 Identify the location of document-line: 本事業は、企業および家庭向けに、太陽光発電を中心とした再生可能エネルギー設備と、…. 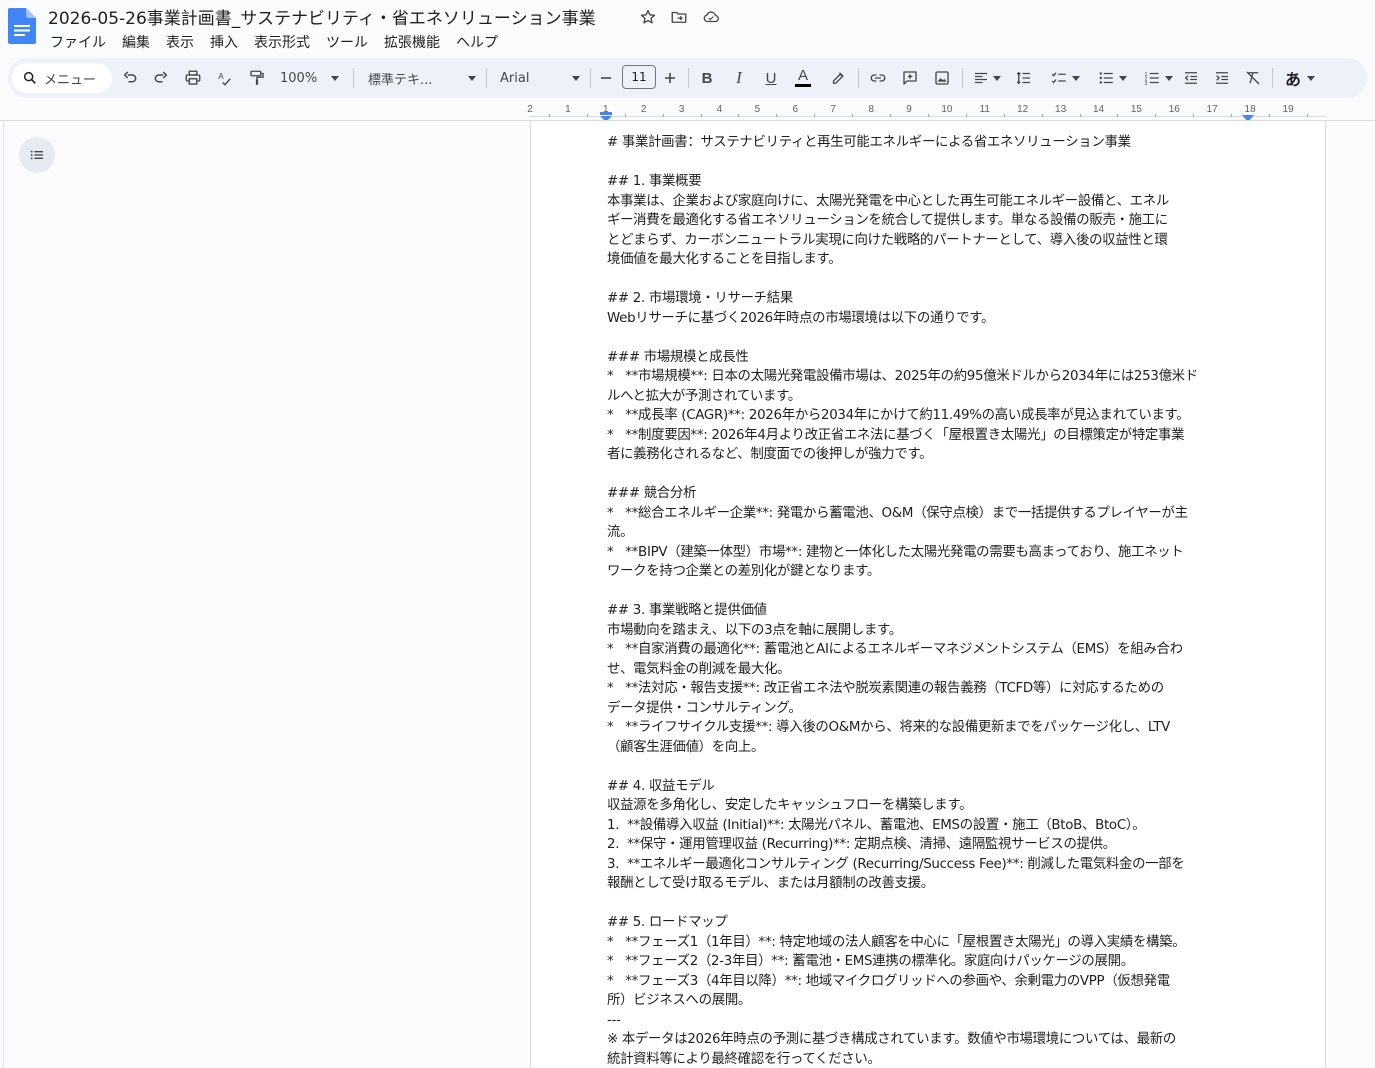
(929, 202).